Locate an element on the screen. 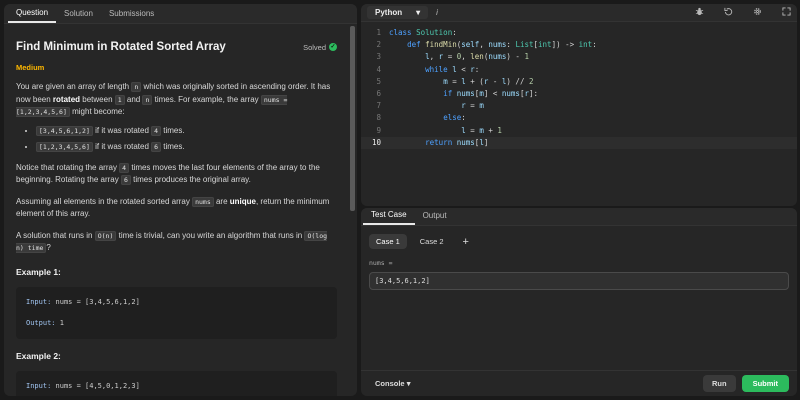 This screenshot has height=400, width=800. footer-bar: Console ▾ Run Submit is located at coordinates (579, 383).